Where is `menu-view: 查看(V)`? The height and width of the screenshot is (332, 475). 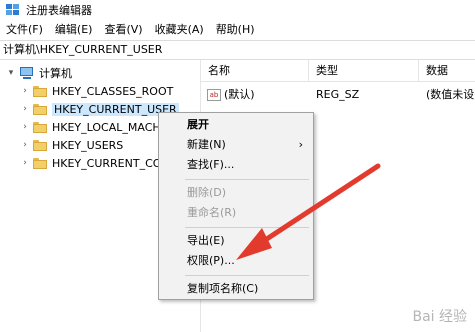 menu-view: 查看(V) is located at coordinates (123, 30).